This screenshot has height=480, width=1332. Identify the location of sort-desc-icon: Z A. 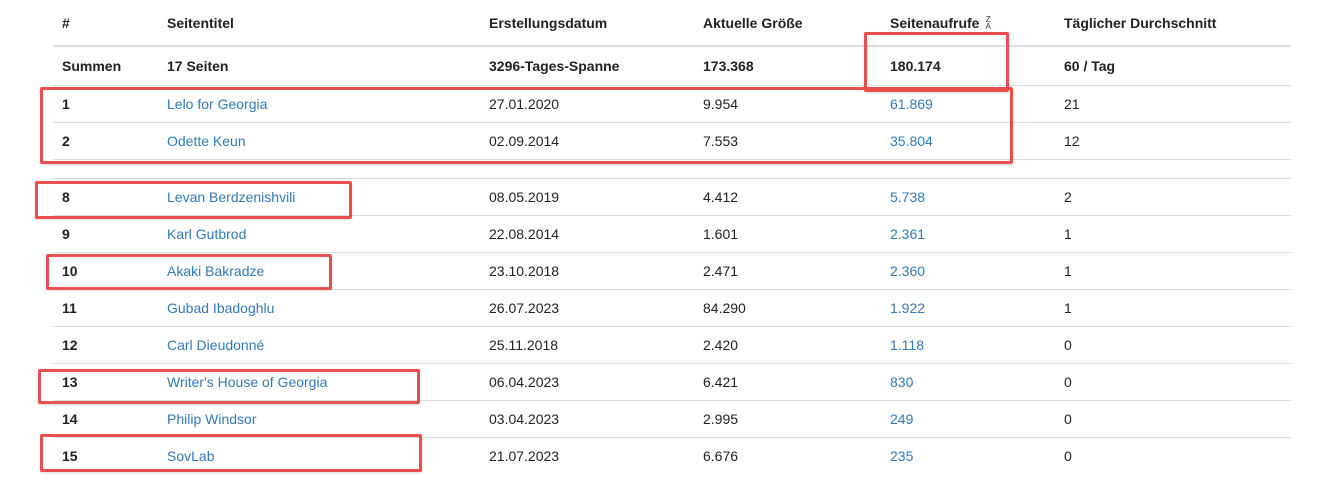
(987, 22).